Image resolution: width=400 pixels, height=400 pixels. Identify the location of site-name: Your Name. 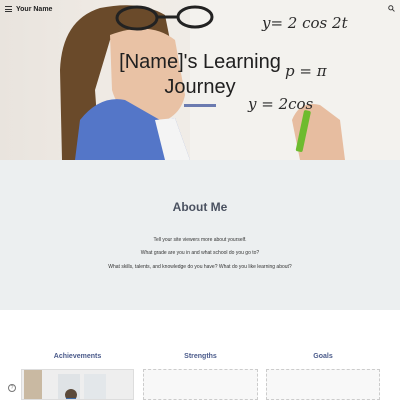
(34, 9).